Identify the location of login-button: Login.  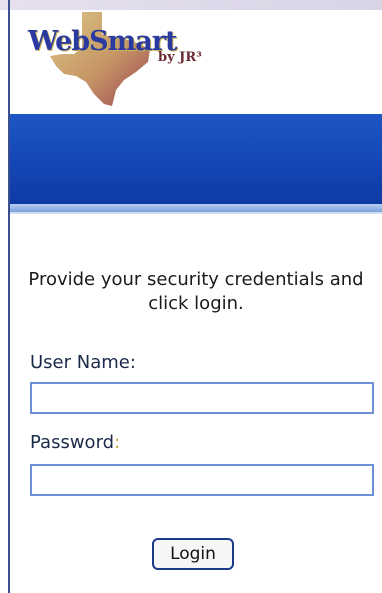
(193, 554).